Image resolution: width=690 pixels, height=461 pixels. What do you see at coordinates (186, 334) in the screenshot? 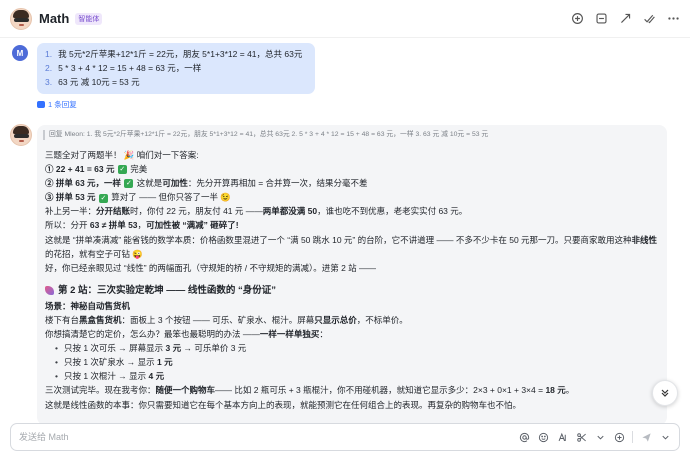
I see `question-line: 你想搞清楚它的定价，怎么办？最笨也最聪明的办法 ——一样一样单独买：` at bounding box center [186, 334].